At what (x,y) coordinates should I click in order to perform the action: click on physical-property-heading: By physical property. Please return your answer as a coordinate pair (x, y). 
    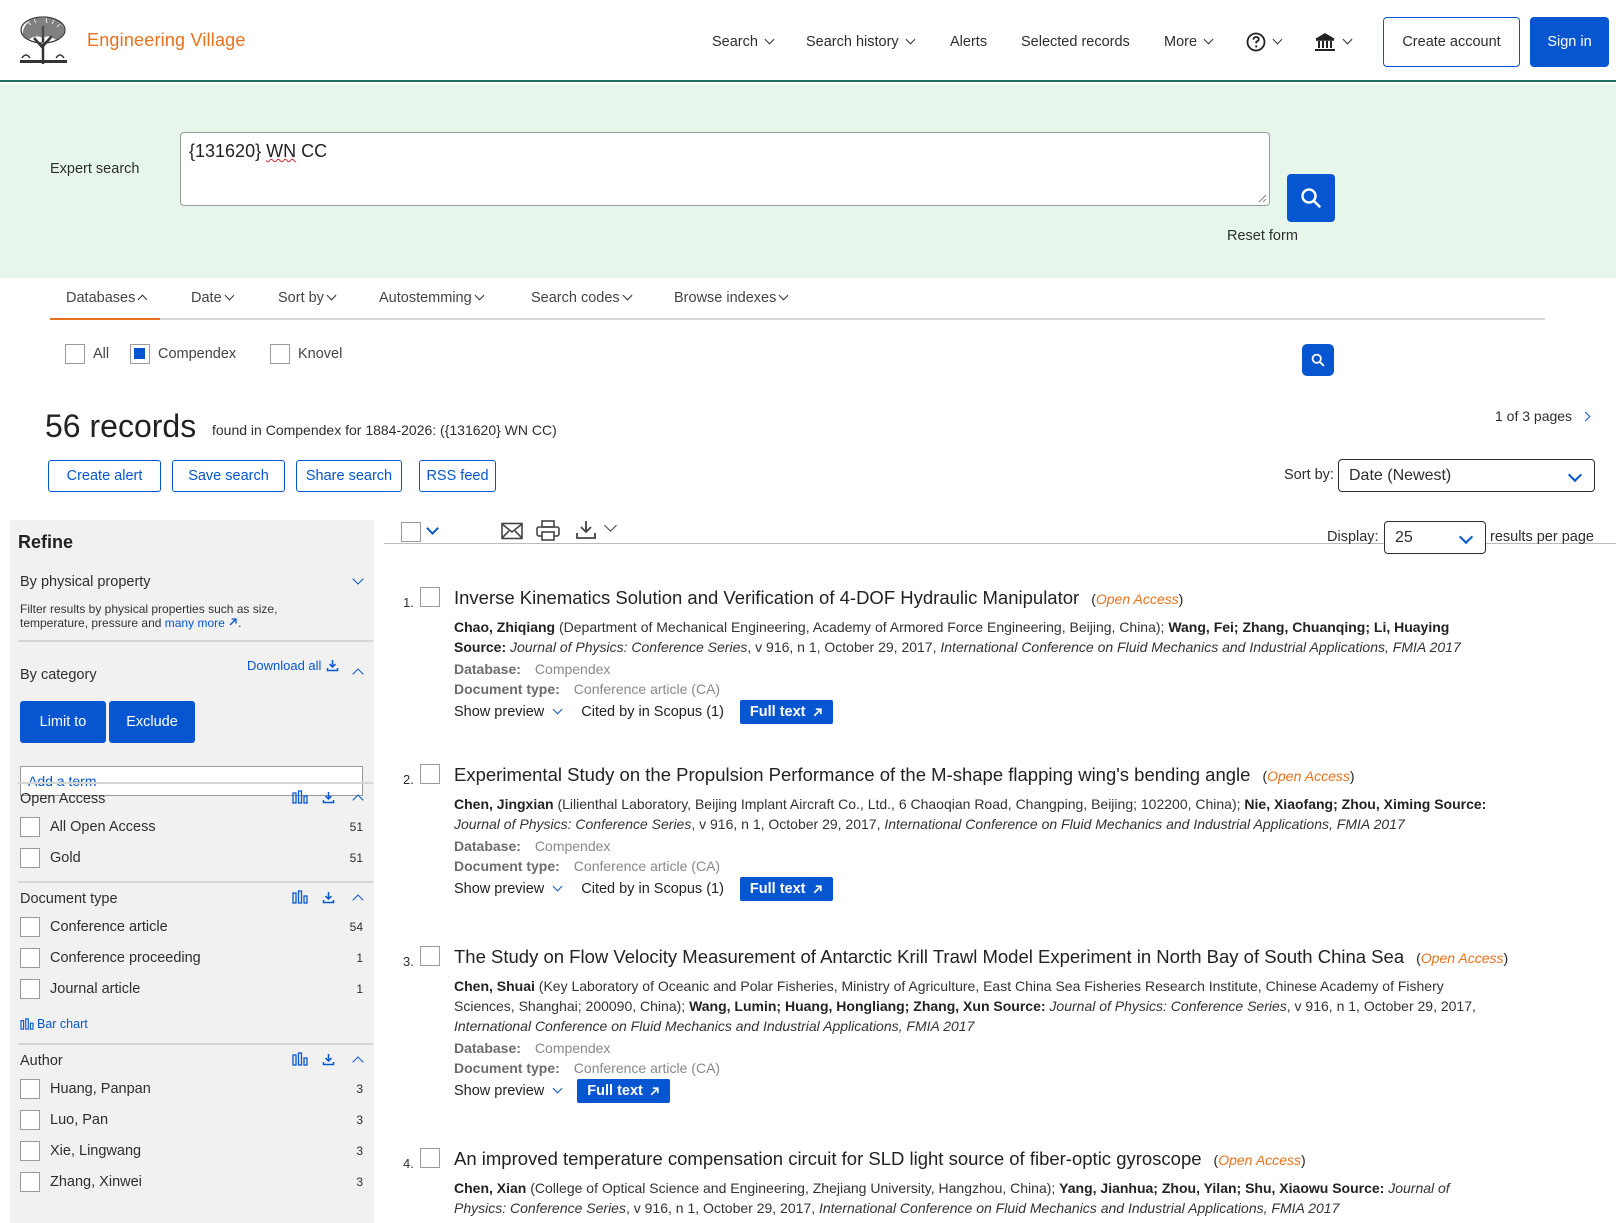
    Looking at the image, I should click on (85, 582).